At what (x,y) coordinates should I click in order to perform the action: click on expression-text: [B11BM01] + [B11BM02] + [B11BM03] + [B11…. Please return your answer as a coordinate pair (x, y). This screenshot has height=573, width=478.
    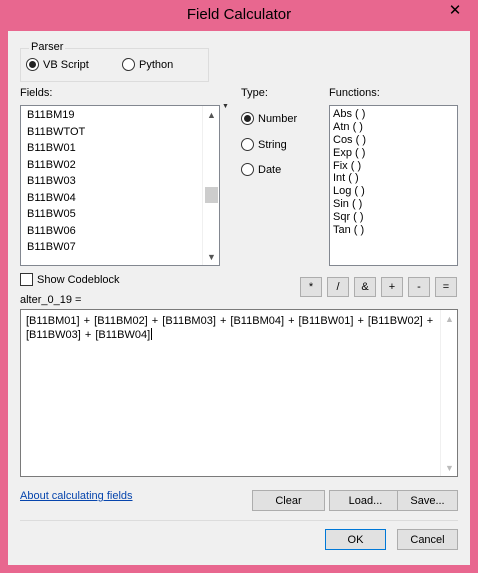
    Looking at the image, I should click on (230, 328).